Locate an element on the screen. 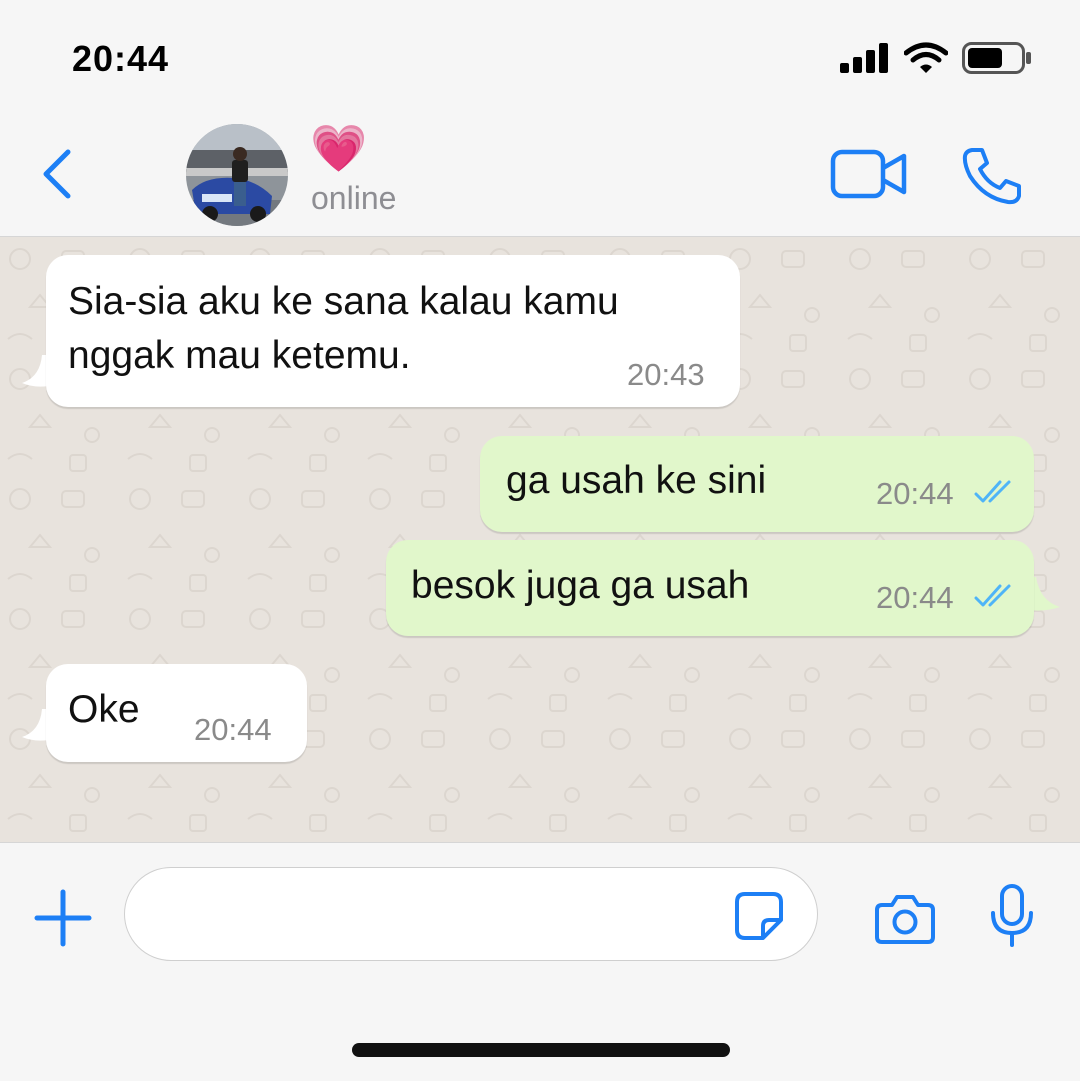  contact-name: 💗 is located at coordinates (338, 148).